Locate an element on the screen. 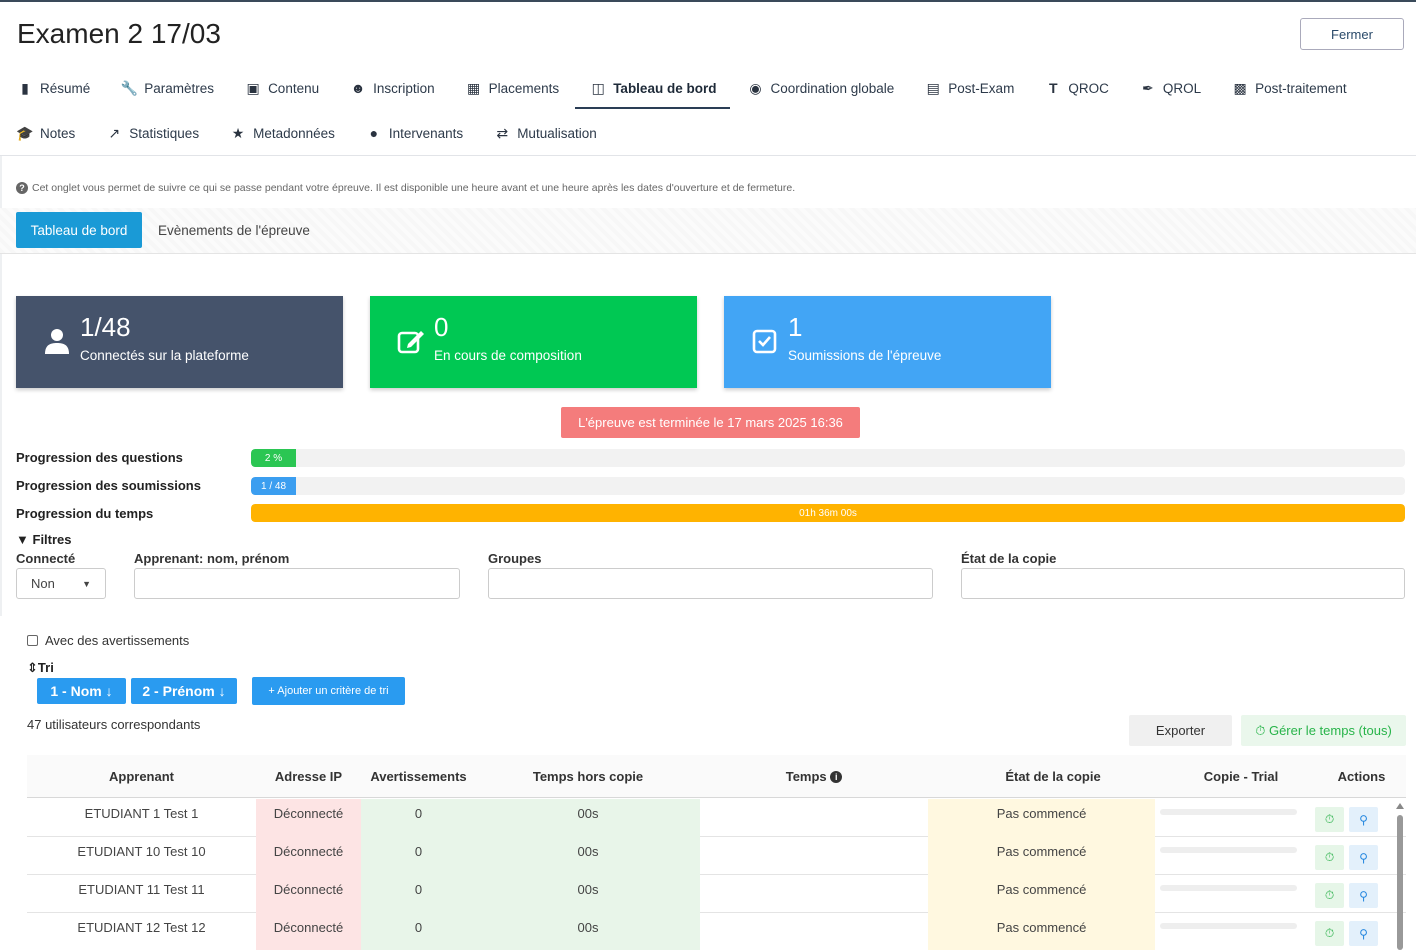 The height and width of the screenshot is (950, 1416). tab-inscription: ☻ Inscription is located at coordinates (392, 88).